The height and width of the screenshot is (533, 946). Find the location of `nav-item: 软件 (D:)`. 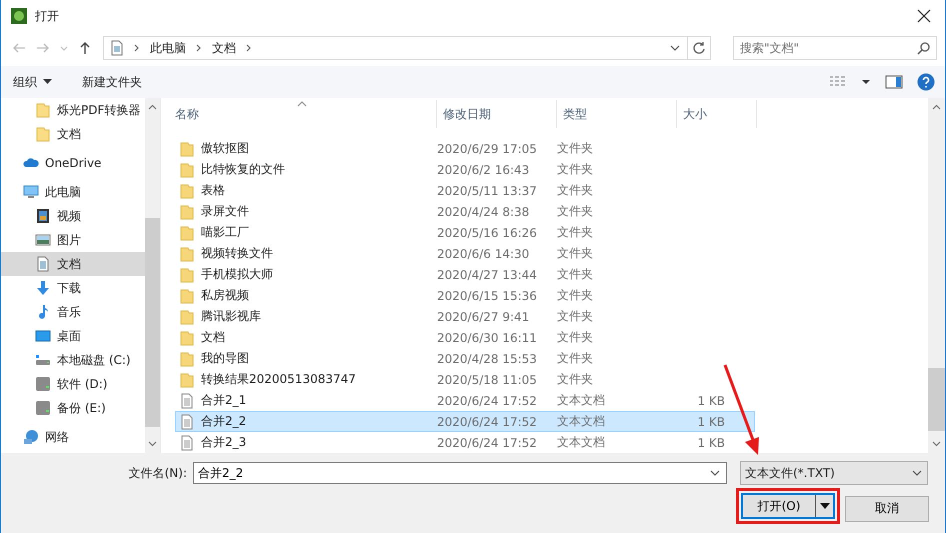

nav-item: 软件 (D:) is located at coordinates (73, 384).